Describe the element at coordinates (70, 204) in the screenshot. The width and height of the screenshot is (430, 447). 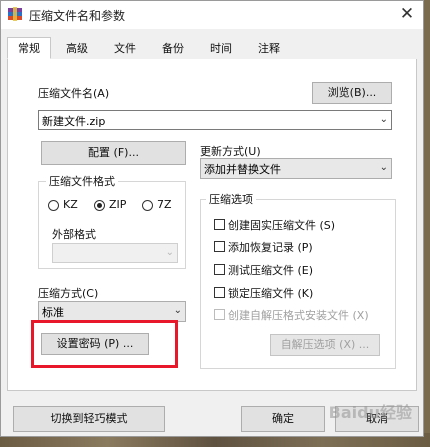
I see `radio-kz-label: KZ` at that location.